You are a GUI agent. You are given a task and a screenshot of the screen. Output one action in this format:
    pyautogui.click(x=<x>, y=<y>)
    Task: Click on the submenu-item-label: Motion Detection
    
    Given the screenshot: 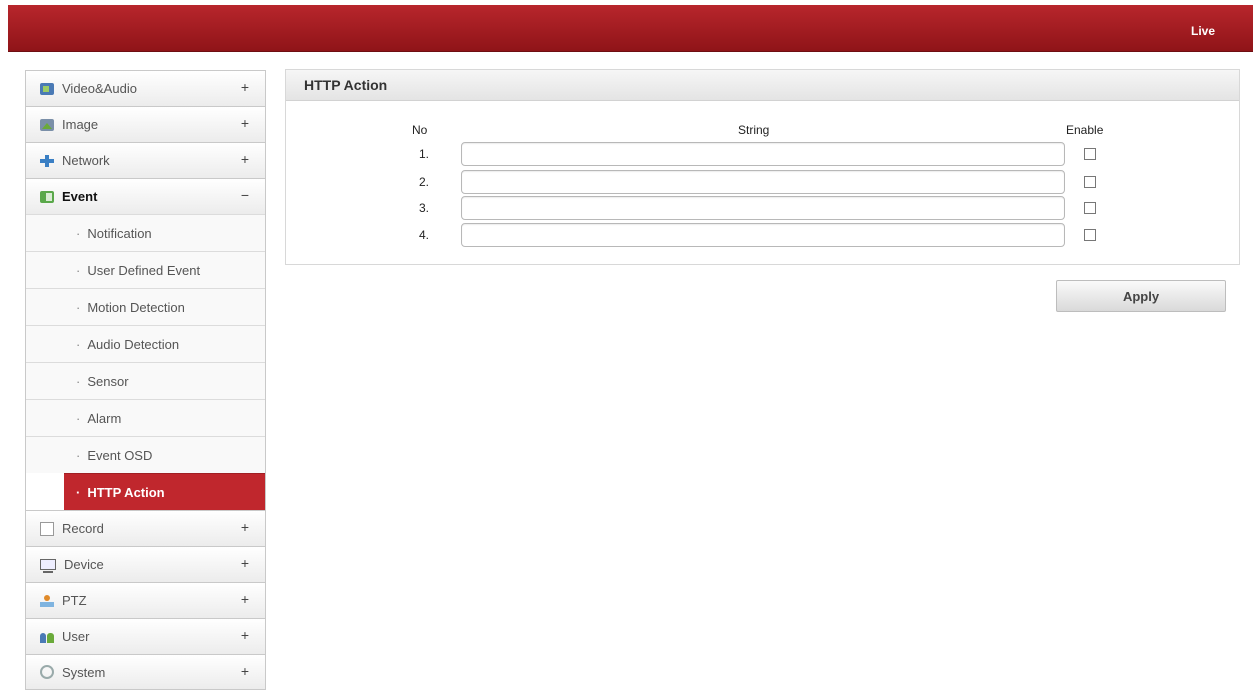 What is the action you would take?
    pyautogui.click(x=136, y=307)
    